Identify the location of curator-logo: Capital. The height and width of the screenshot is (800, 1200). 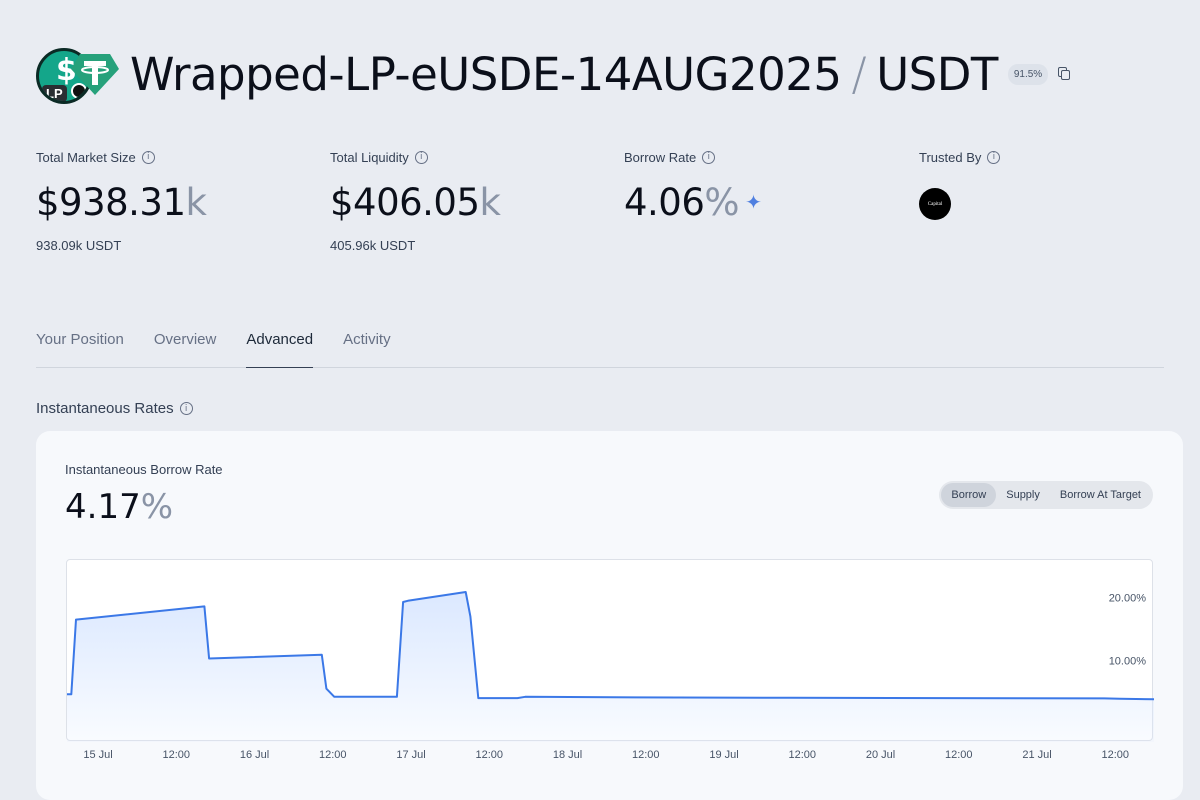
(935, 204).